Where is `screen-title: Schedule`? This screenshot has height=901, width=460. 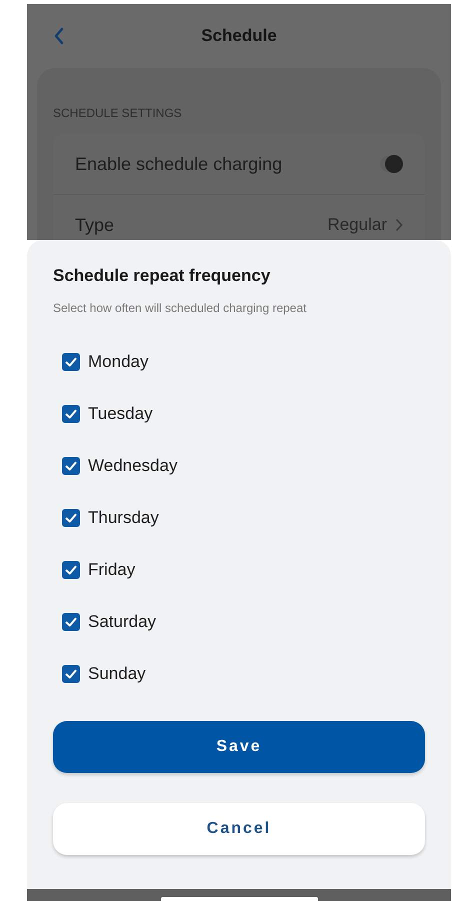
screen-title: Schedule is located at coordinates (239, 36).